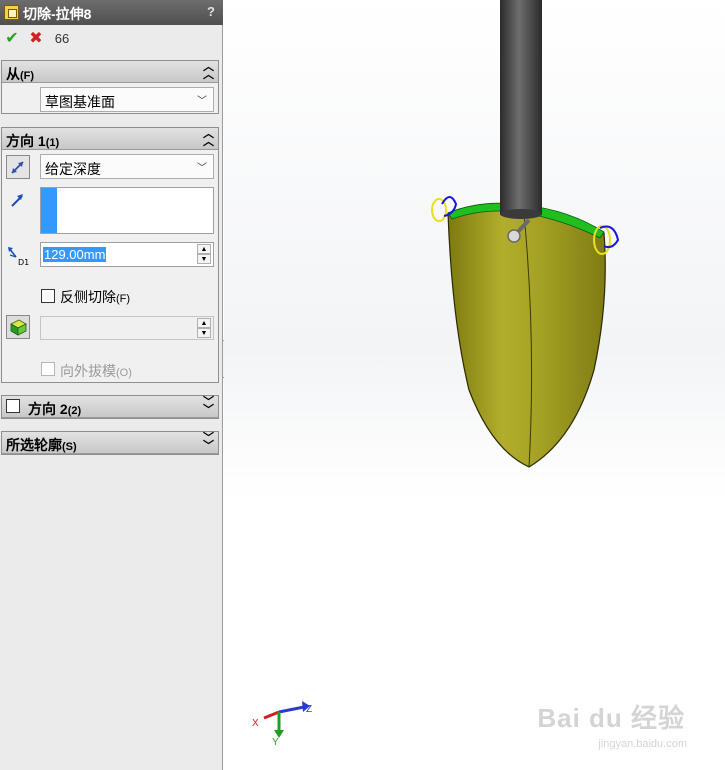  I want to click on selected-contours-header: 所选轮廓(S) ﹀ ﹀, so click(110, 443).